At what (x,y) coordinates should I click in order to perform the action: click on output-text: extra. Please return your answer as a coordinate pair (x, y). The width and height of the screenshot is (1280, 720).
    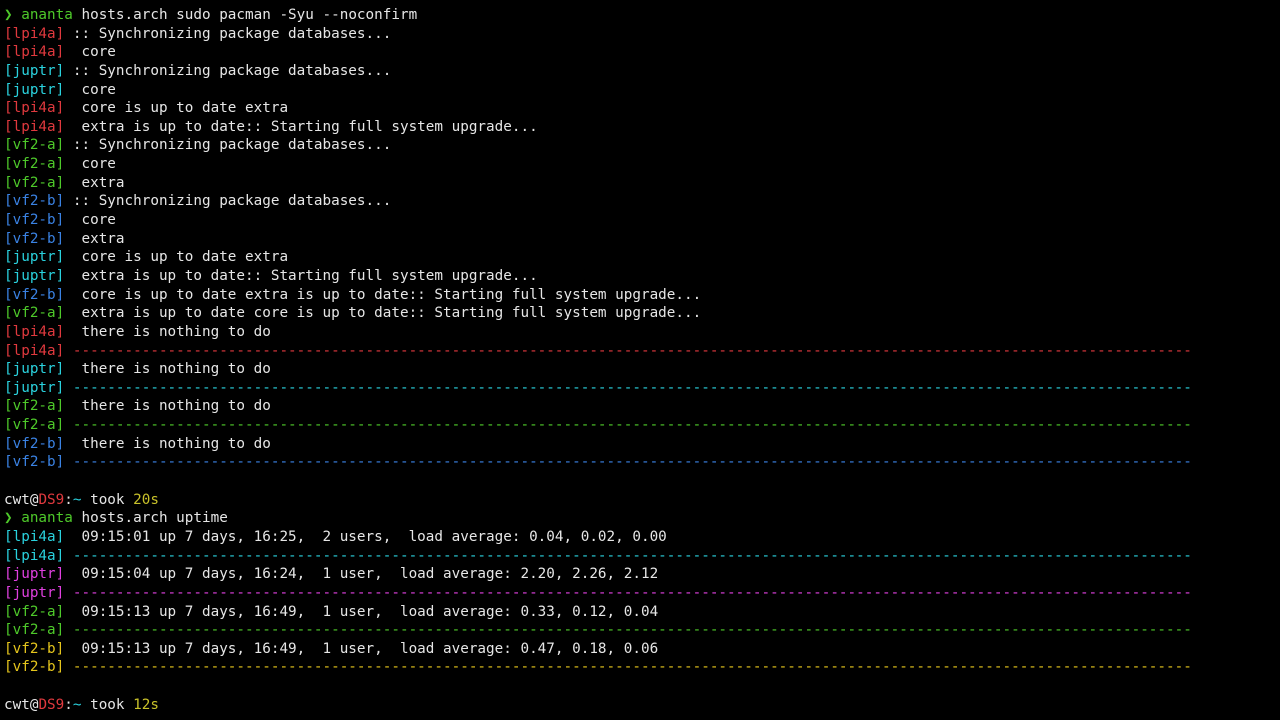
    Looking at the image, I should click on (94, 182).